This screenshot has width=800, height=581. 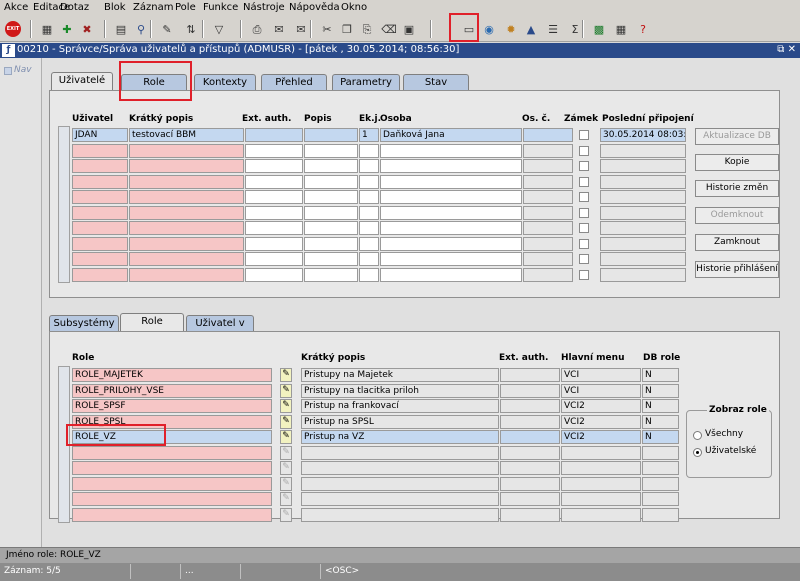 I want to click on tab-top-5: Stav systému, so click(x=436, y=88).